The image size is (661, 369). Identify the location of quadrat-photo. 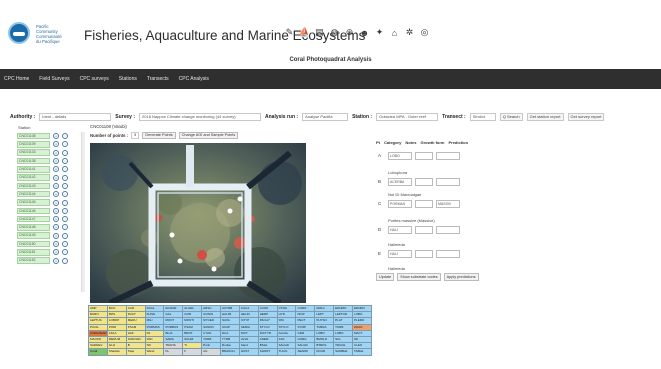
(198, 223).